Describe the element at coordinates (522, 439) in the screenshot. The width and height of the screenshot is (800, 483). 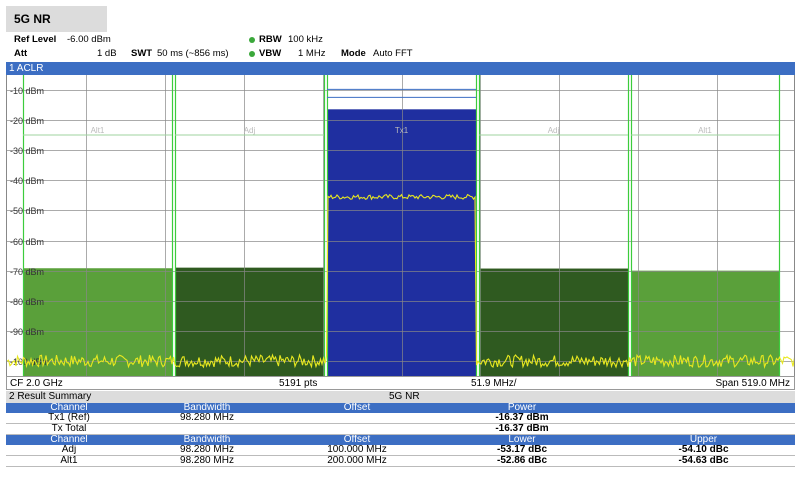
I see `header-lower: Lower` at that location.